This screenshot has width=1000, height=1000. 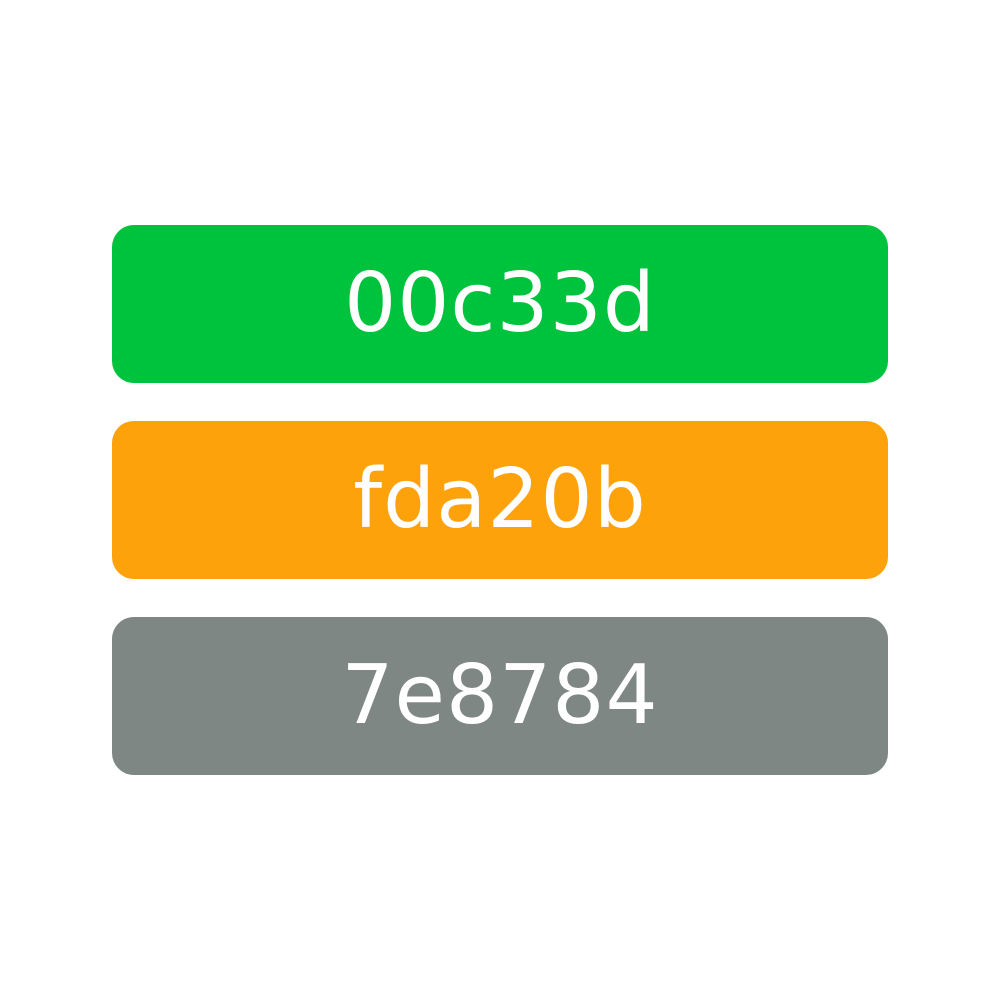 I want to click on color-swatch-green: 00c33d, so click(x=500, y=304).